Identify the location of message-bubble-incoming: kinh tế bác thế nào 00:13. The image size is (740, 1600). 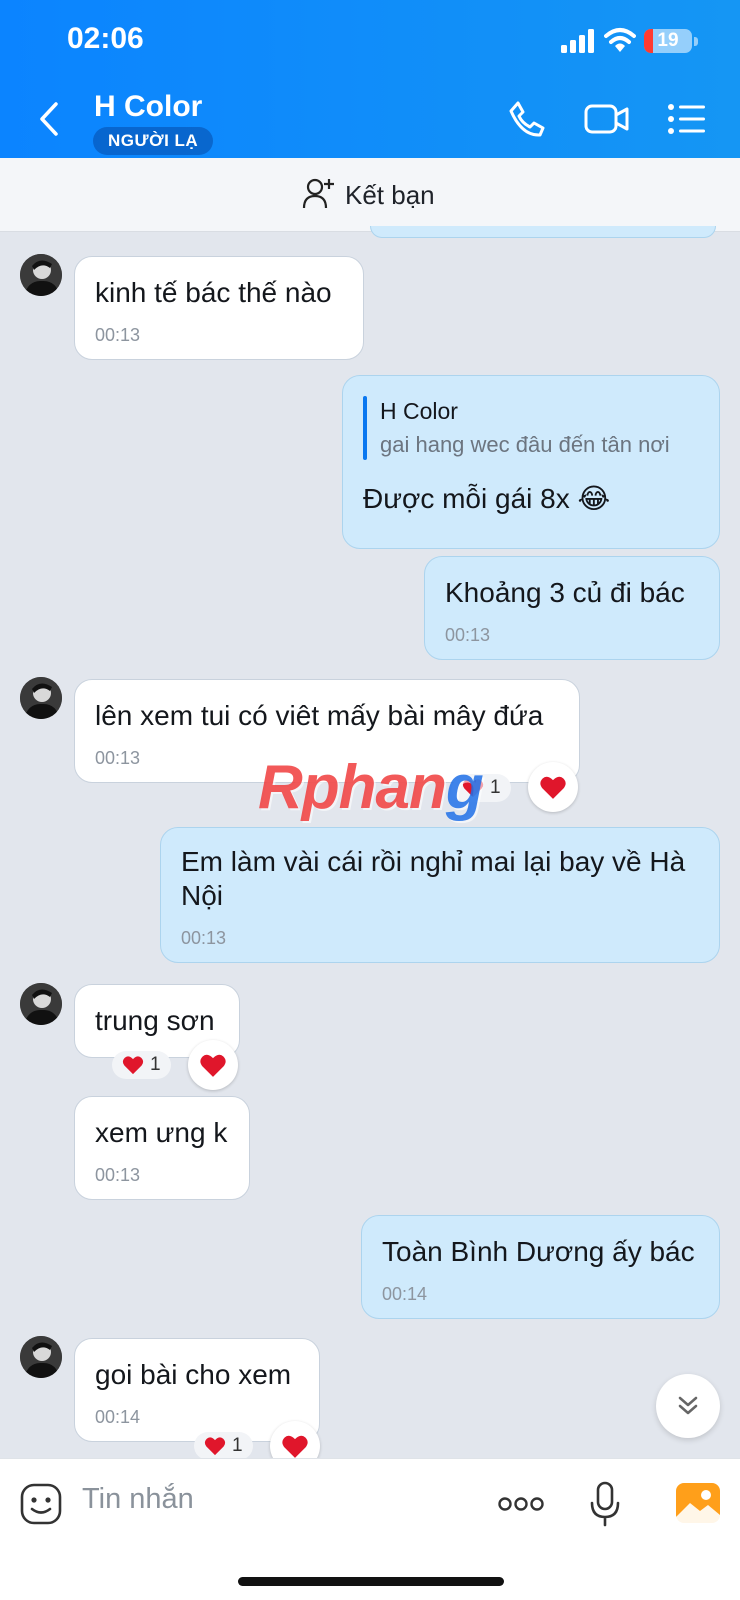
(219, 308).